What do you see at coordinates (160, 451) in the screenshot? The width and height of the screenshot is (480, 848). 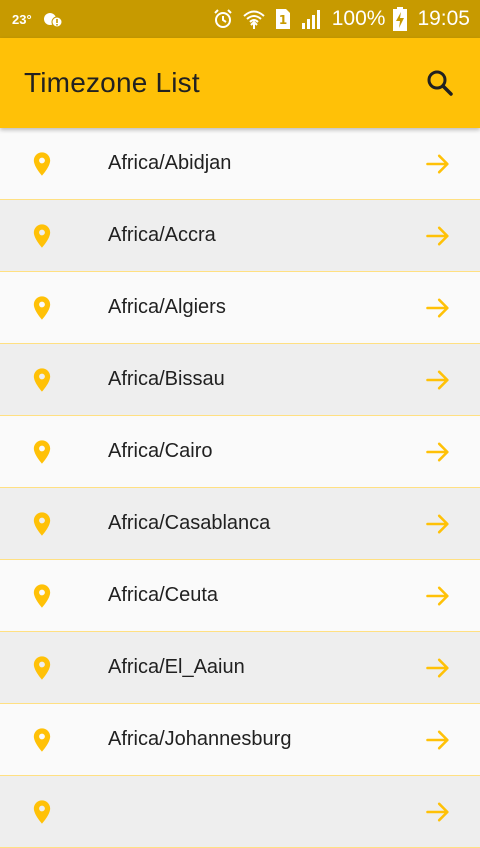 I see `timezone-label: Africa/Cairo` at bounding box center [160, 451].